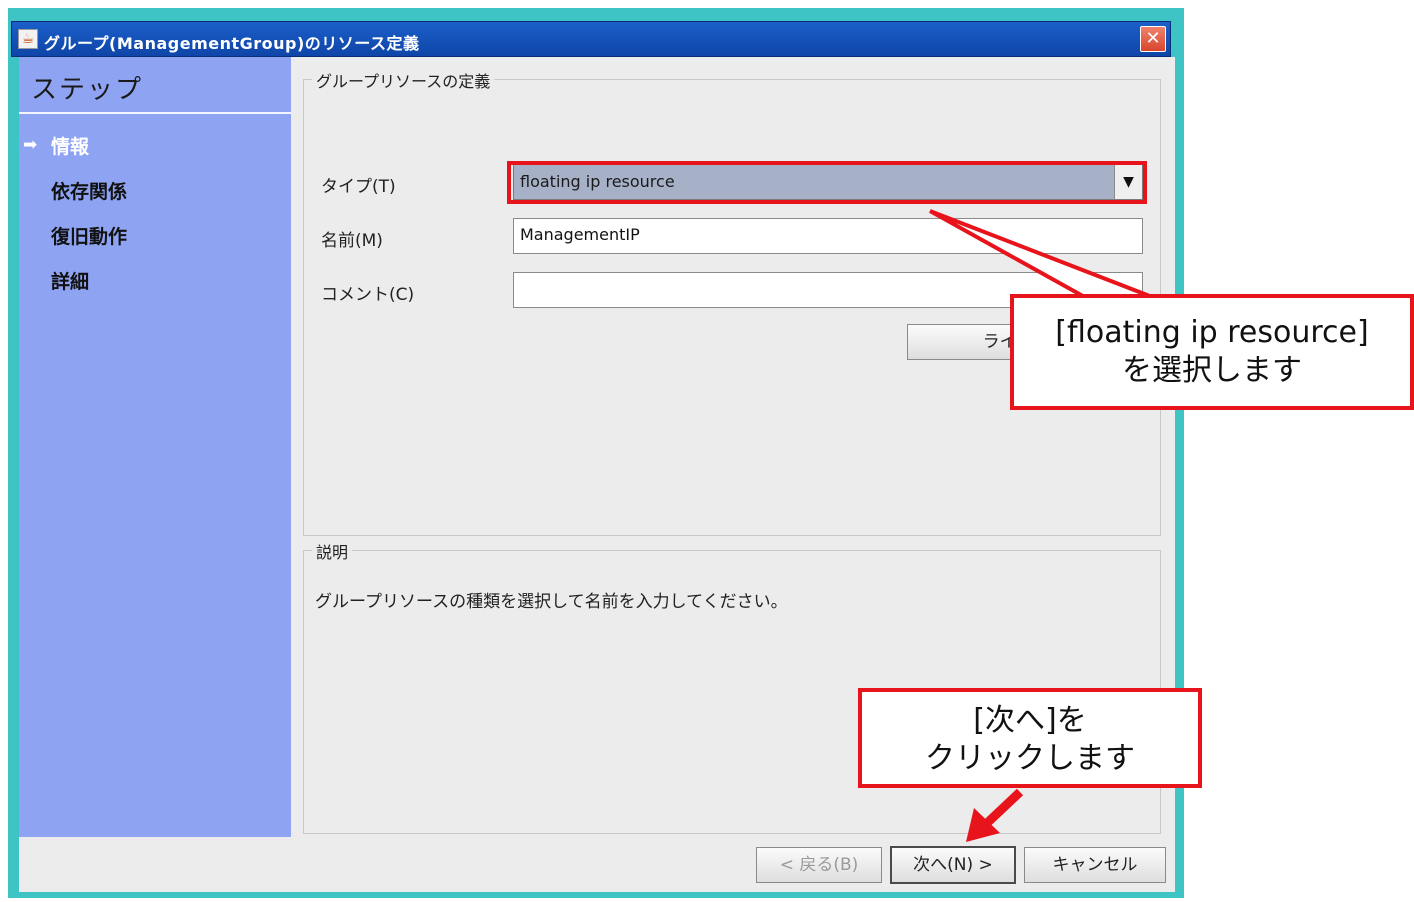  What do you see at coordinates (70, 147) in the screenshot?
I see `step-info: 情報` at bounding box center [70, 147].